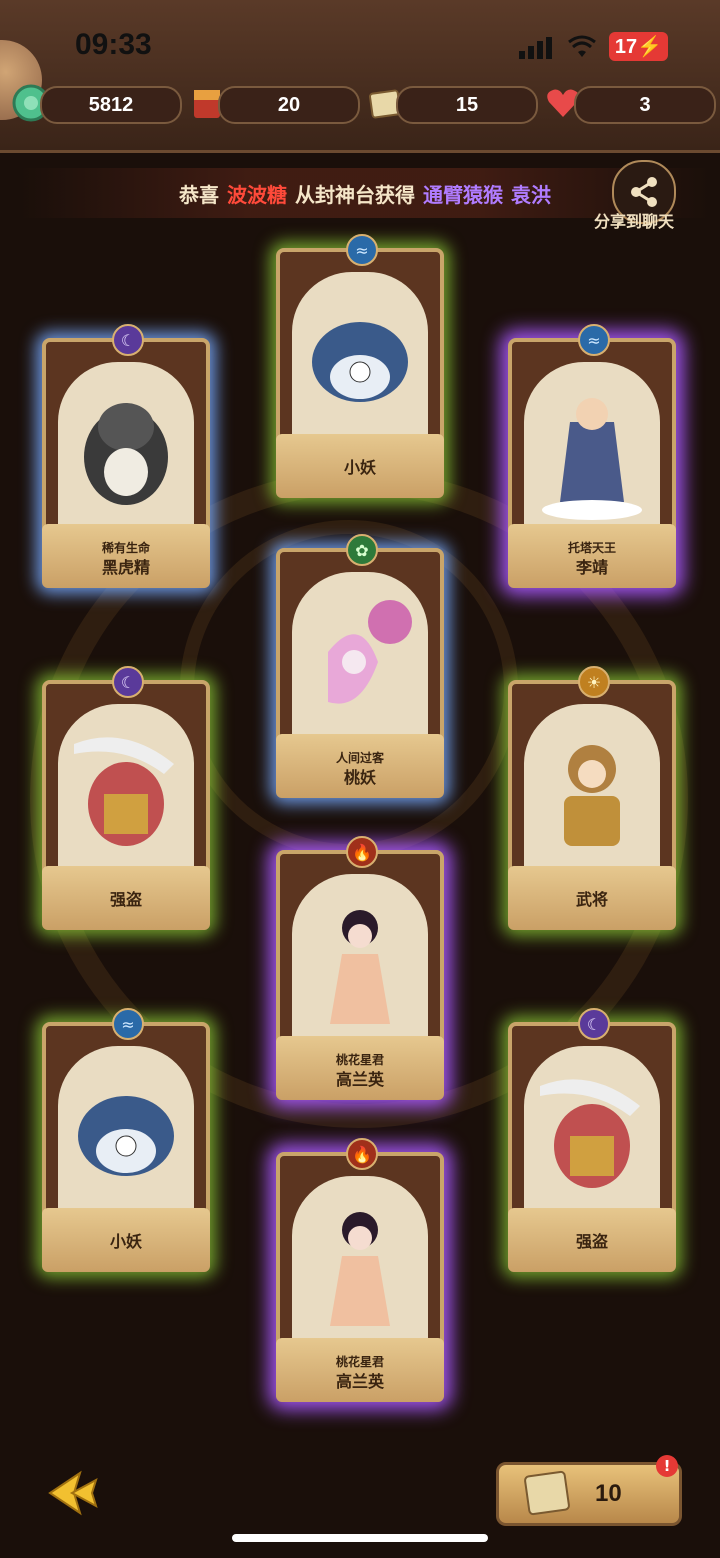  I want to click on hero-card-2: ☾ 稀有生命 黑虎精, so click(126, 456).